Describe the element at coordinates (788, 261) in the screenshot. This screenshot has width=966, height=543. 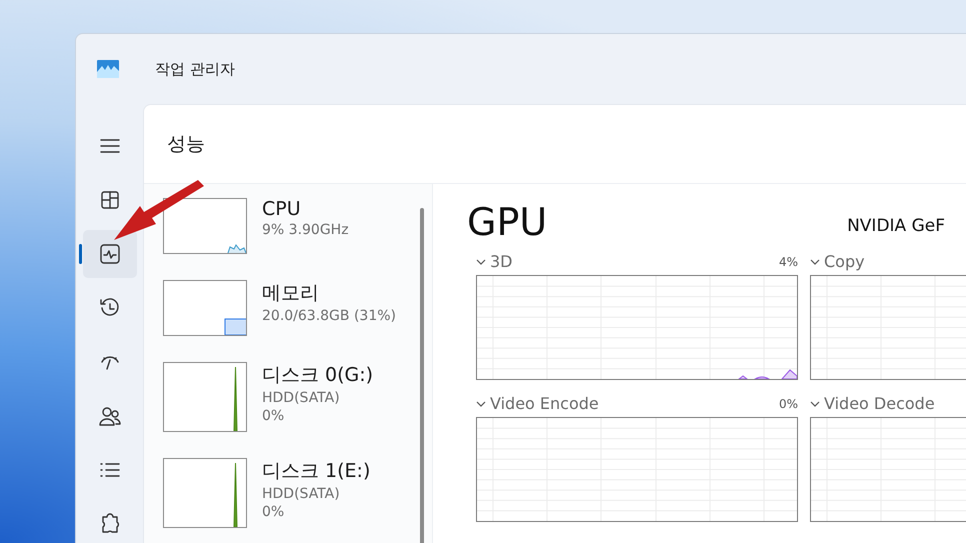
I see `engine-reading: 4%` at that location.